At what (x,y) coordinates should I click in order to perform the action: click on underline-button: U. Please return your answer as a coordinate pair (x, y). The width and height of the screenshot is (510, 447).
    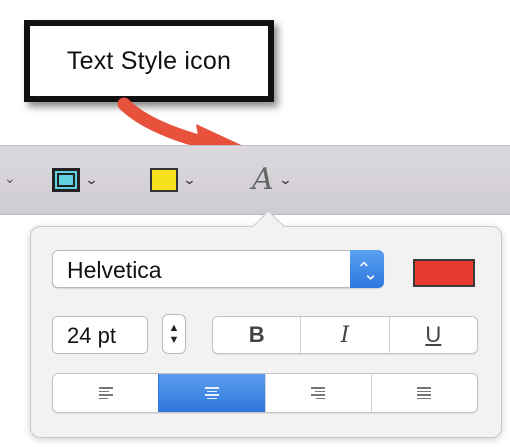
    Looking at the image, I should click on (432, 335).